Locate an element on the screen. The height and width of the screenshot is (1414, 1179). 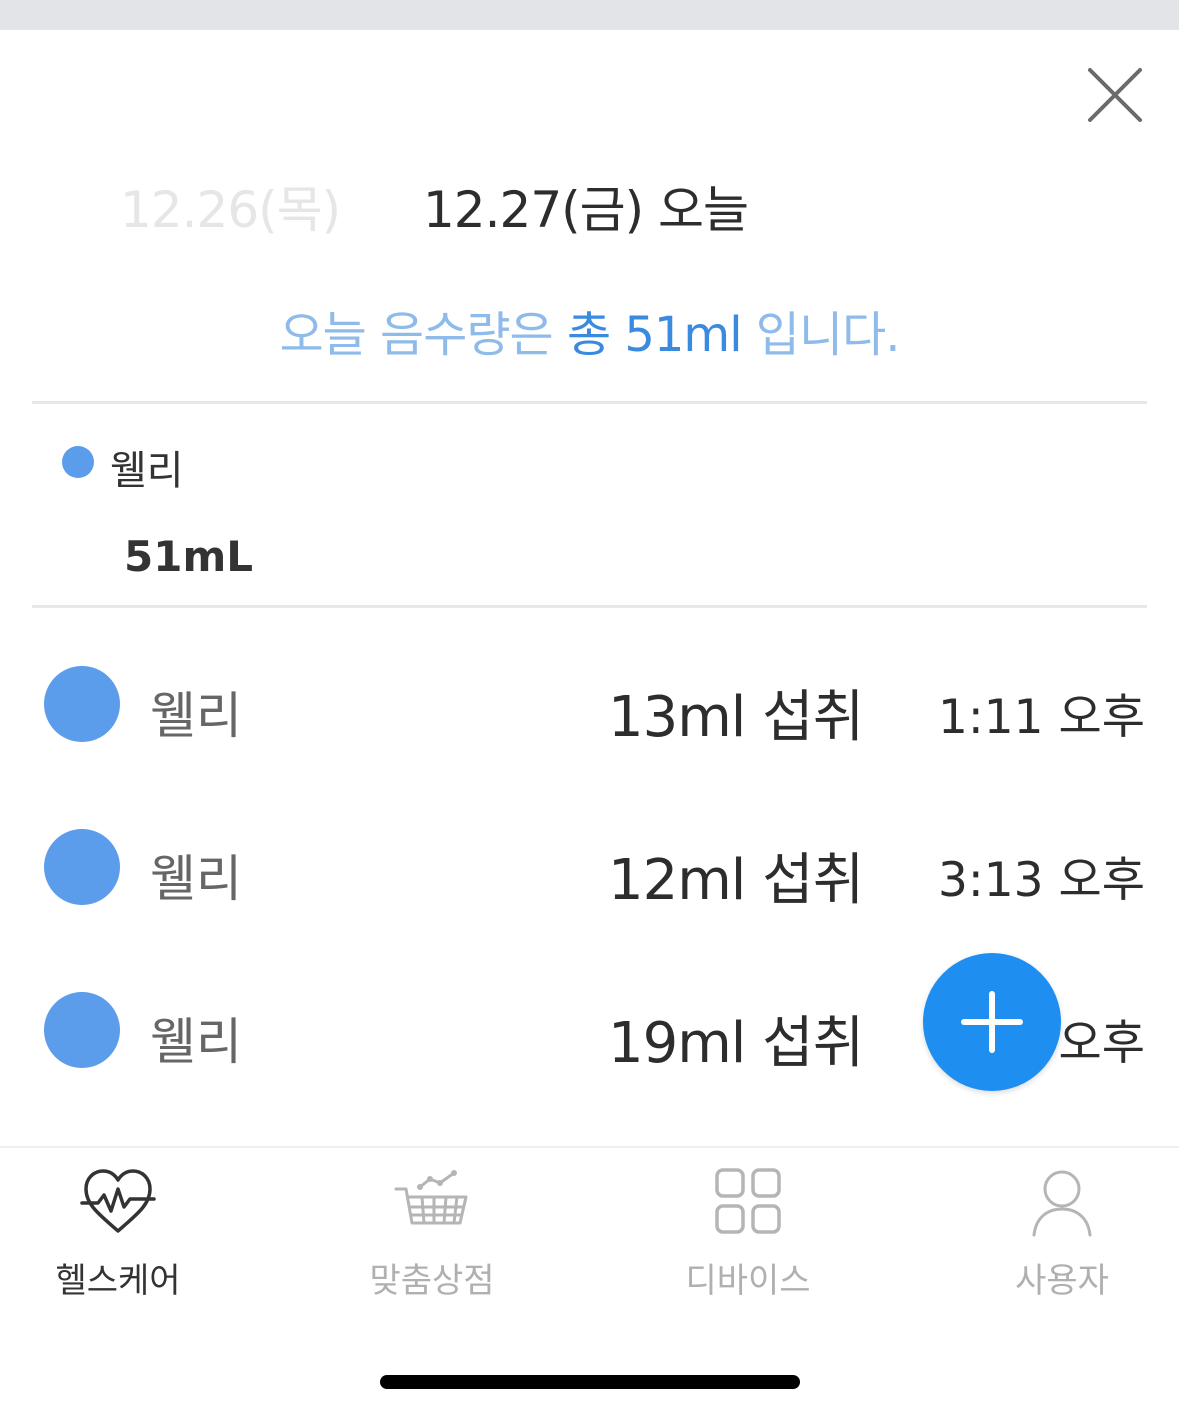
record-time: 1:11 오후 is located at coordinates (1041, 717).